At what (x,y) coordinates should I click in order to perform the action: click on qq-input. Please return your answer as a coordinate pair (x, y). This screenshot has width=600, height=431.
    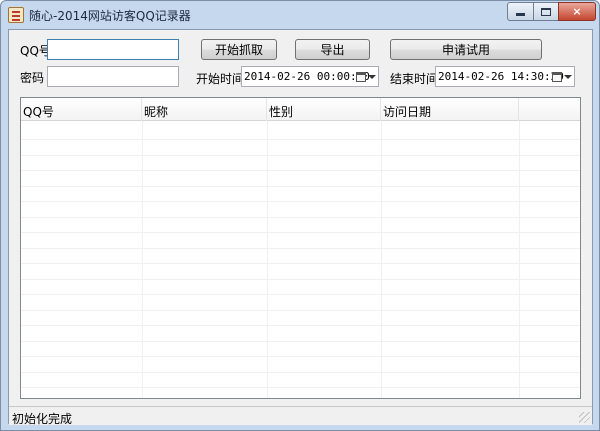
    Looking at the image, I should click on (113, 49).